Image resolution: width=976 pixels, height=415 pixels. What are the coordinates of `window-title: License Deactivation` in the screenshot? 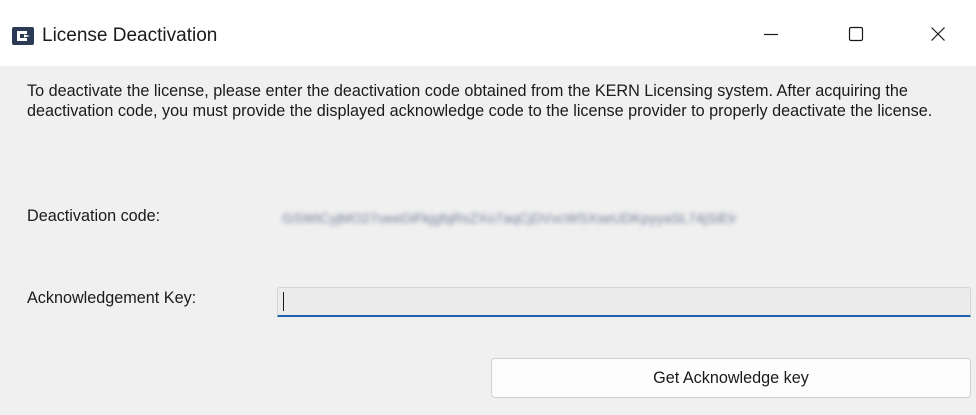 It's located at (130, 35).